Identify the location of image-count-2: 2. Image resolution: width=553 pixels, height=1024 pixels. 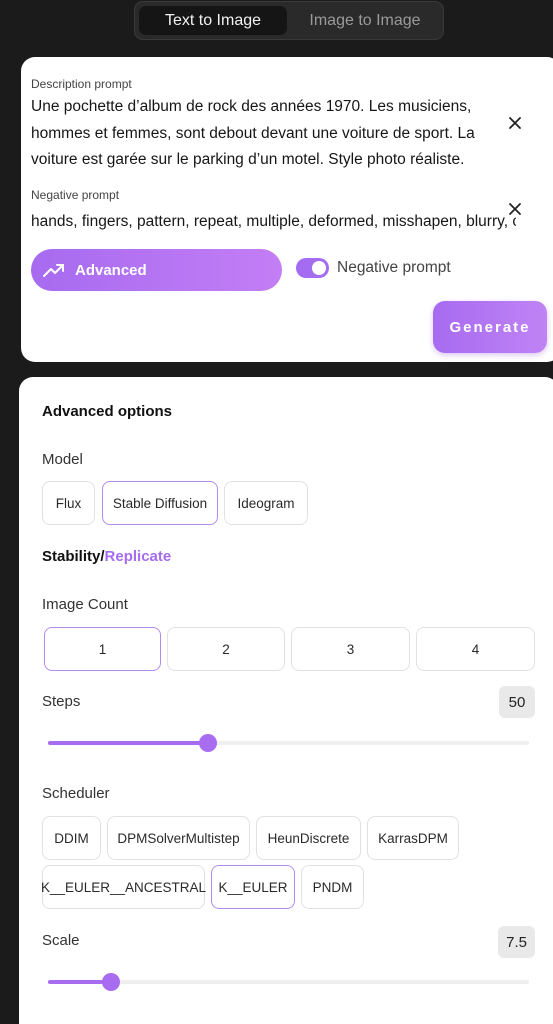
(226, 649).